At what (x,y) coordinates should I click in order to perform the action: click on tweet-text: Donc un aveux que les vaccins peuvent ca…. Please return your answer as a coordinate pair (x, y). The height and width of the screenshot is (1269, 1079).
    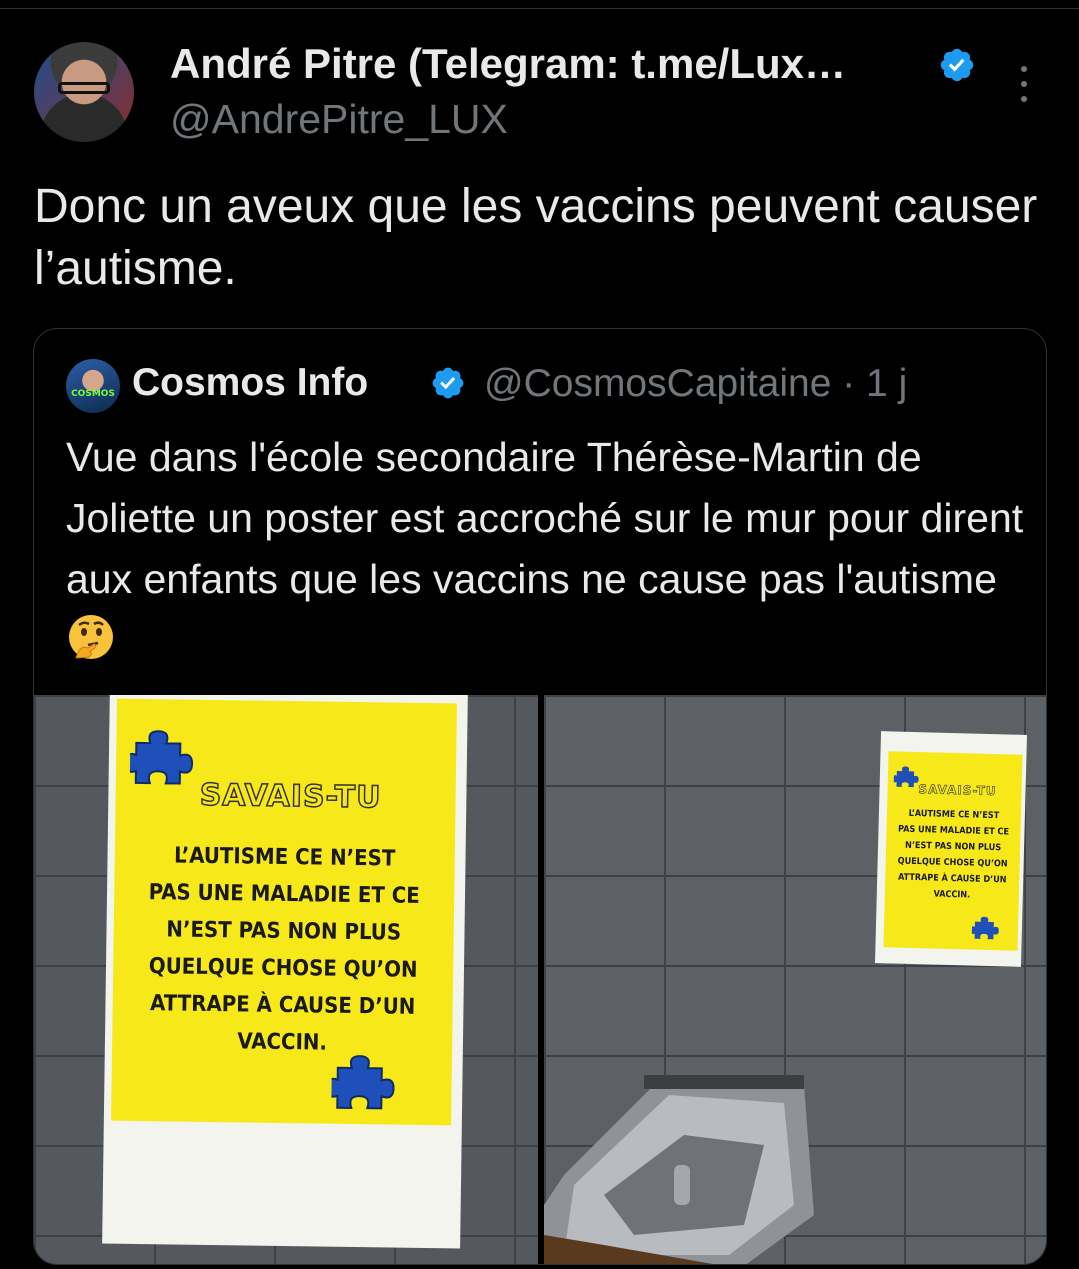
    Looking at the image, I should click on (536, 237).